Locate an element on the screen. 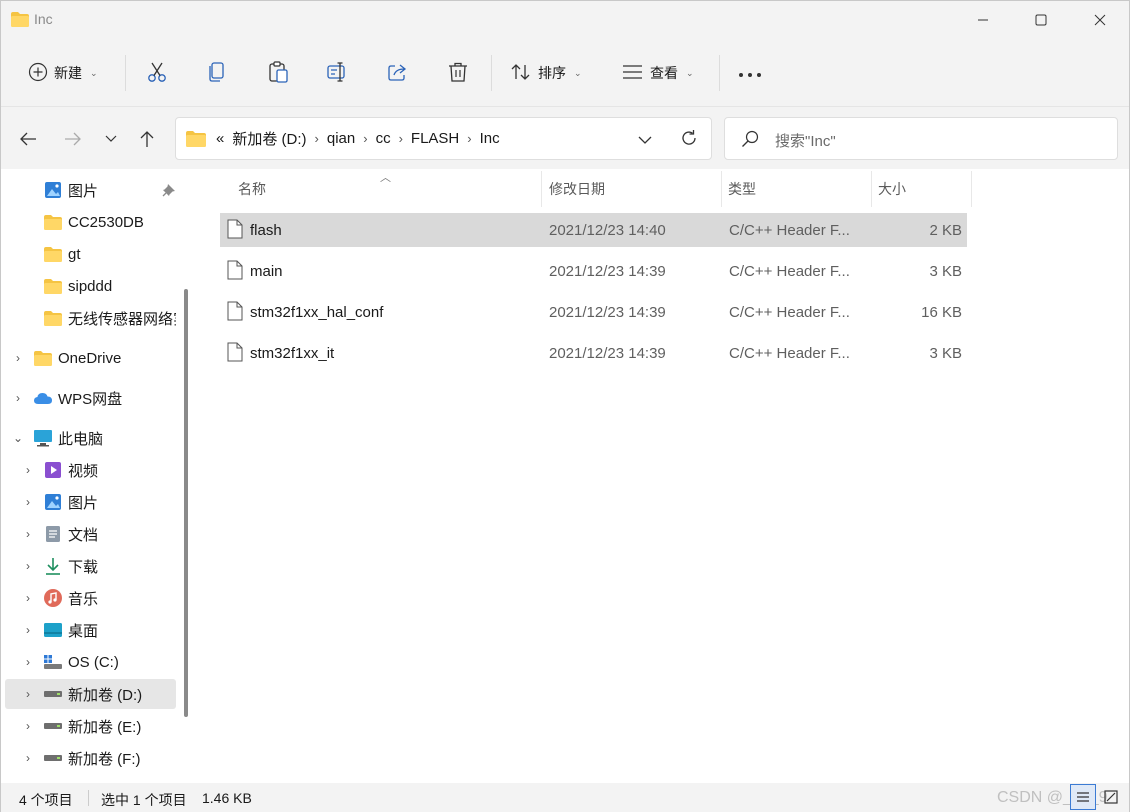 This screenshot has width=1130, height=812. refresh-icon is located at coordinates (689, 137).